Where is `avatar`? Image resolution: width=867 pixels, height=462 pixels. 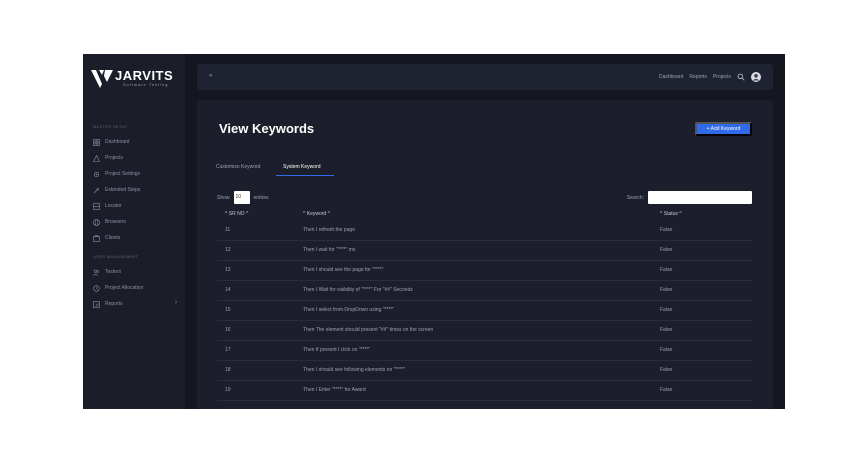 avatar is located at coordinates (756, 77).